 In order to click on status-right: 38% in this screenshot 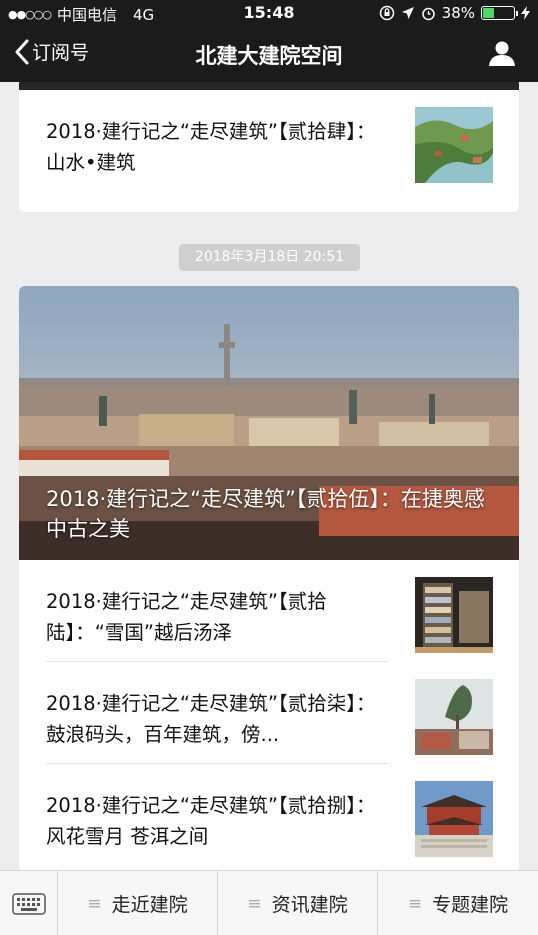, I will do `click(454, 13)`.